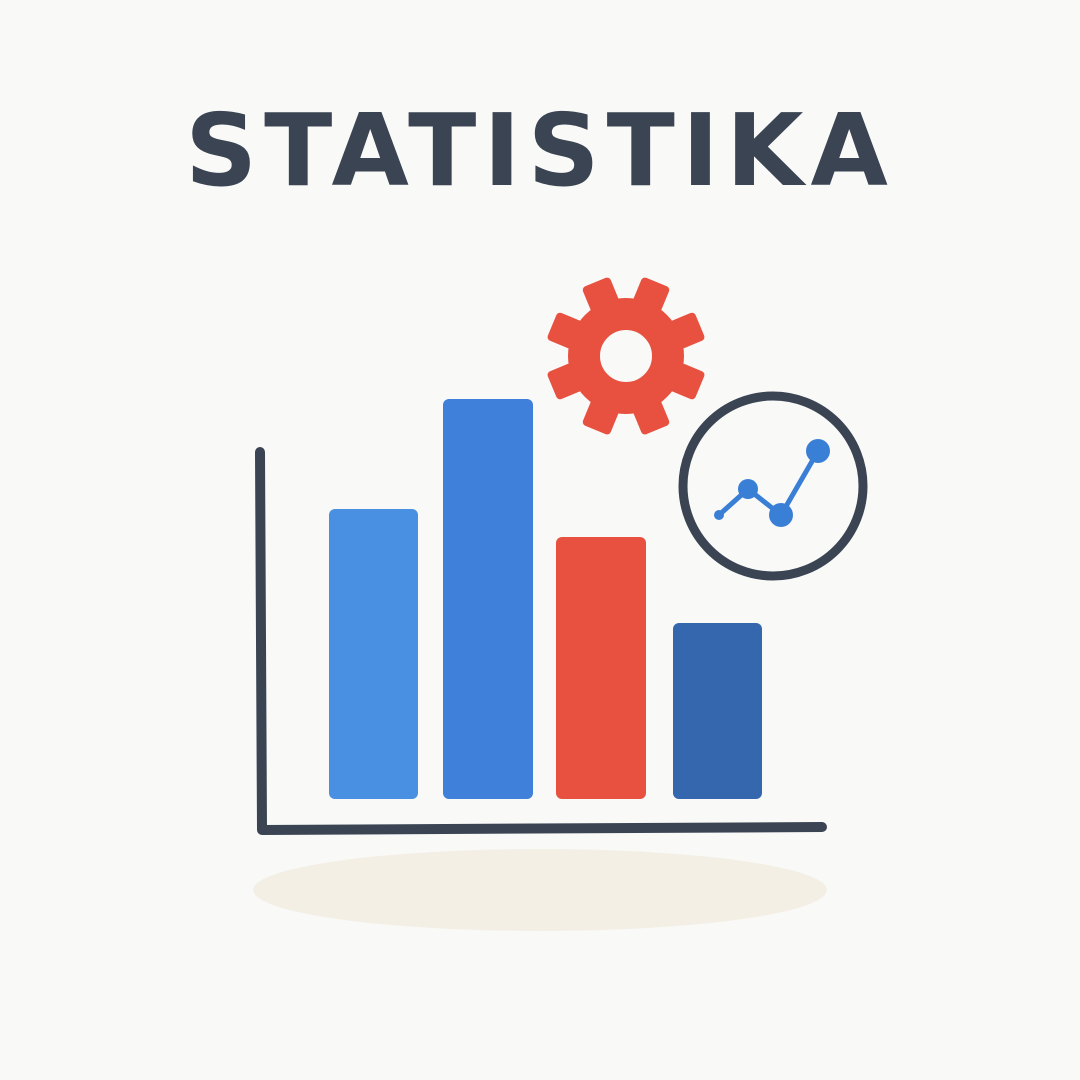  I want to click on trend-chart-circle-icon, so click(773, 486).